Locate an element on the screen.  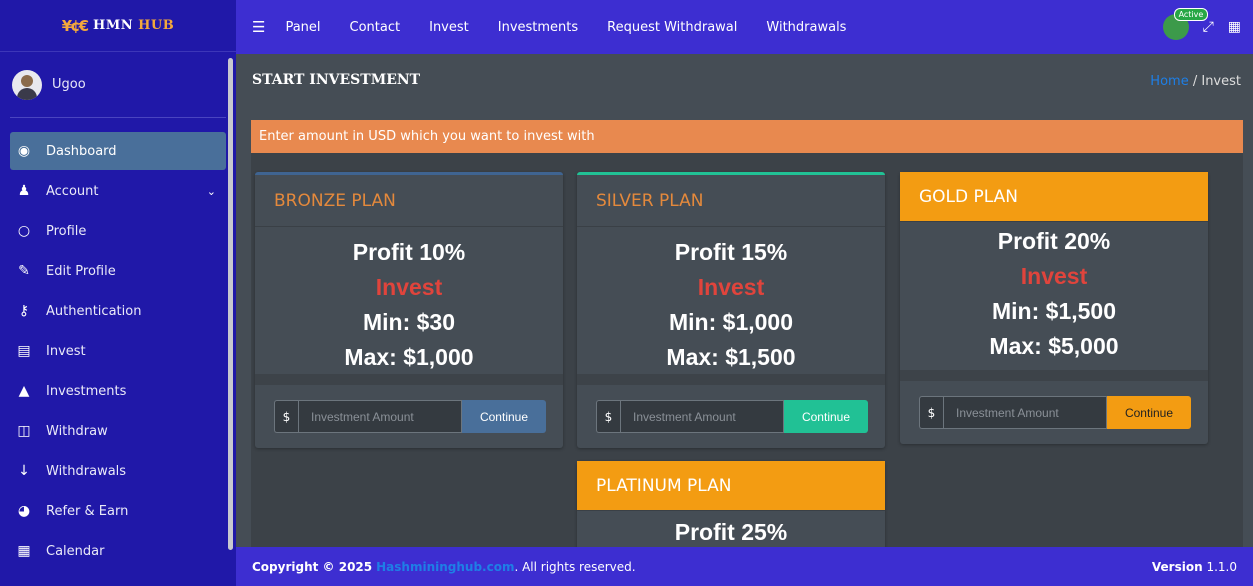
user-name: Ugoo is located at coordinates (69, 84).